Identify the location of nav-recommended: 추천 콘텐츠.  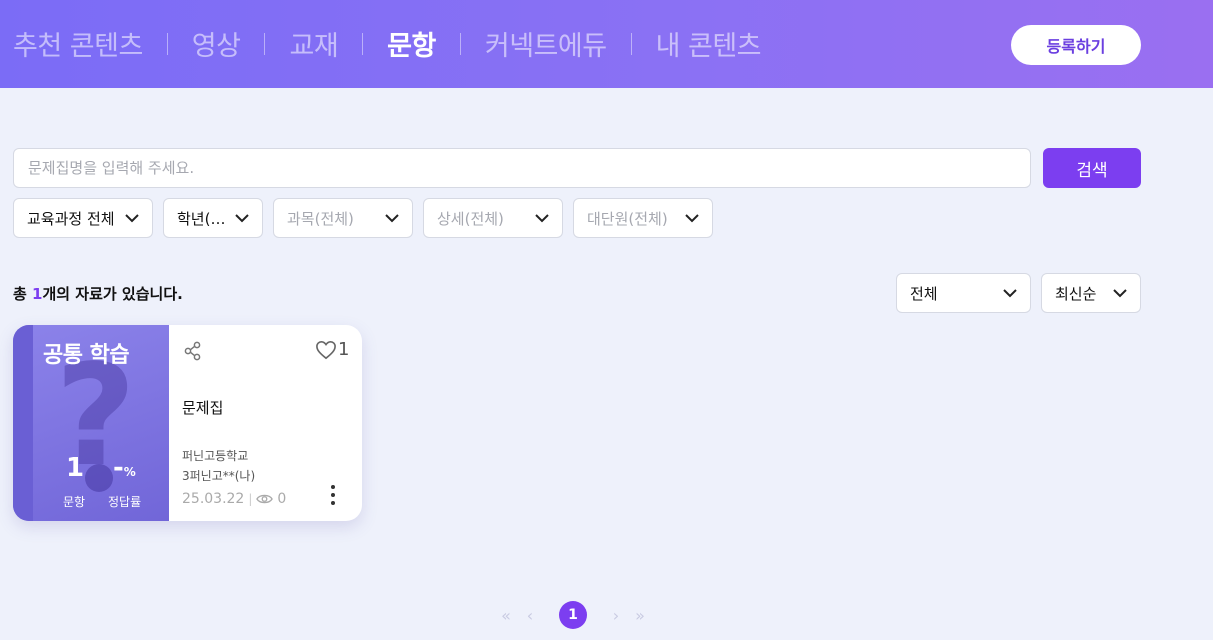
(78, 43).